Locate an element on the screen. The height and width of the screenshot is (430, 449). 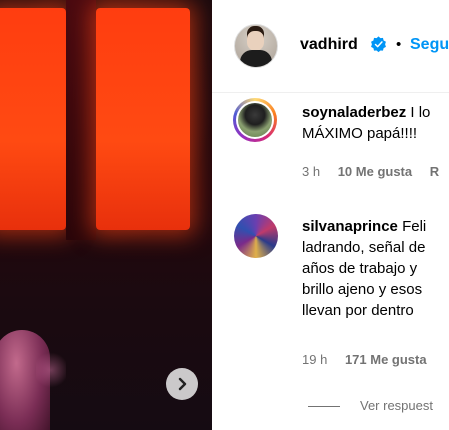
comment-text: soynaladerbez I lo MÁXIMO papá!!!! is located at coordinates (366, 123).